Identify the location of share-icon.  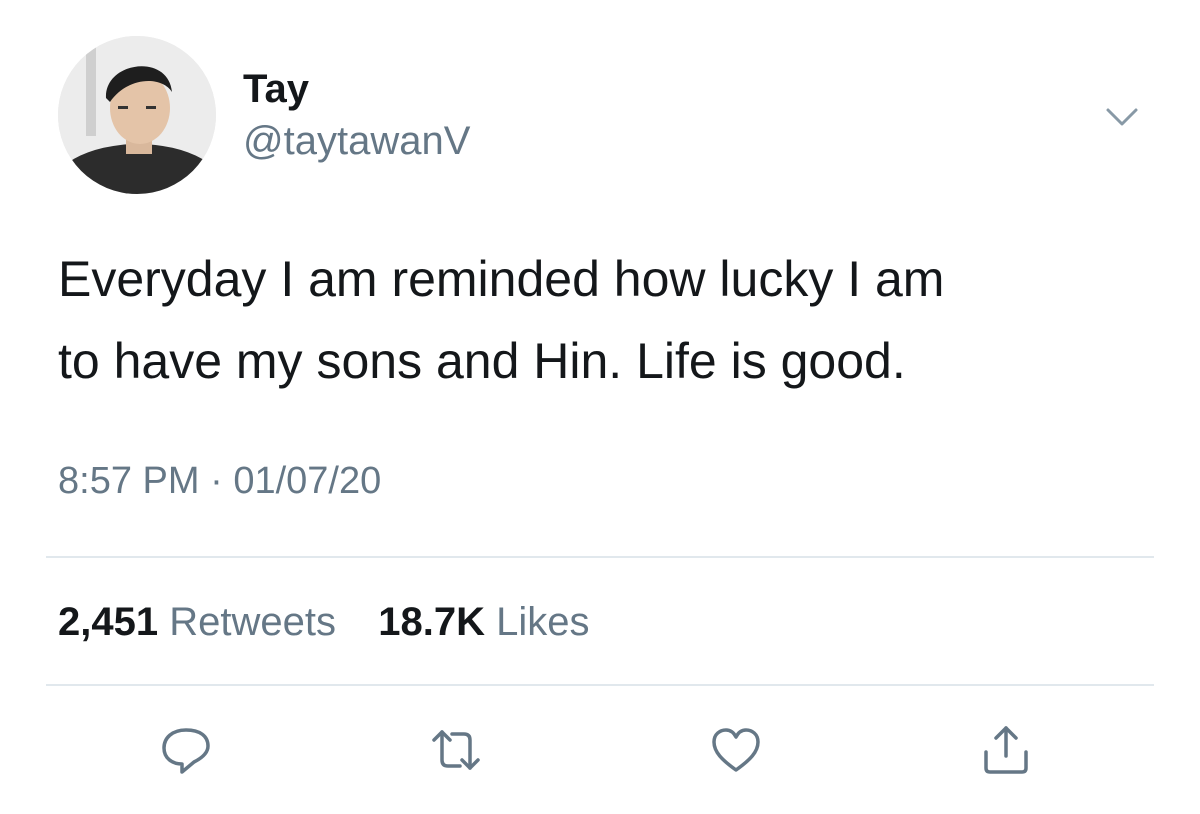
(1006, 750).